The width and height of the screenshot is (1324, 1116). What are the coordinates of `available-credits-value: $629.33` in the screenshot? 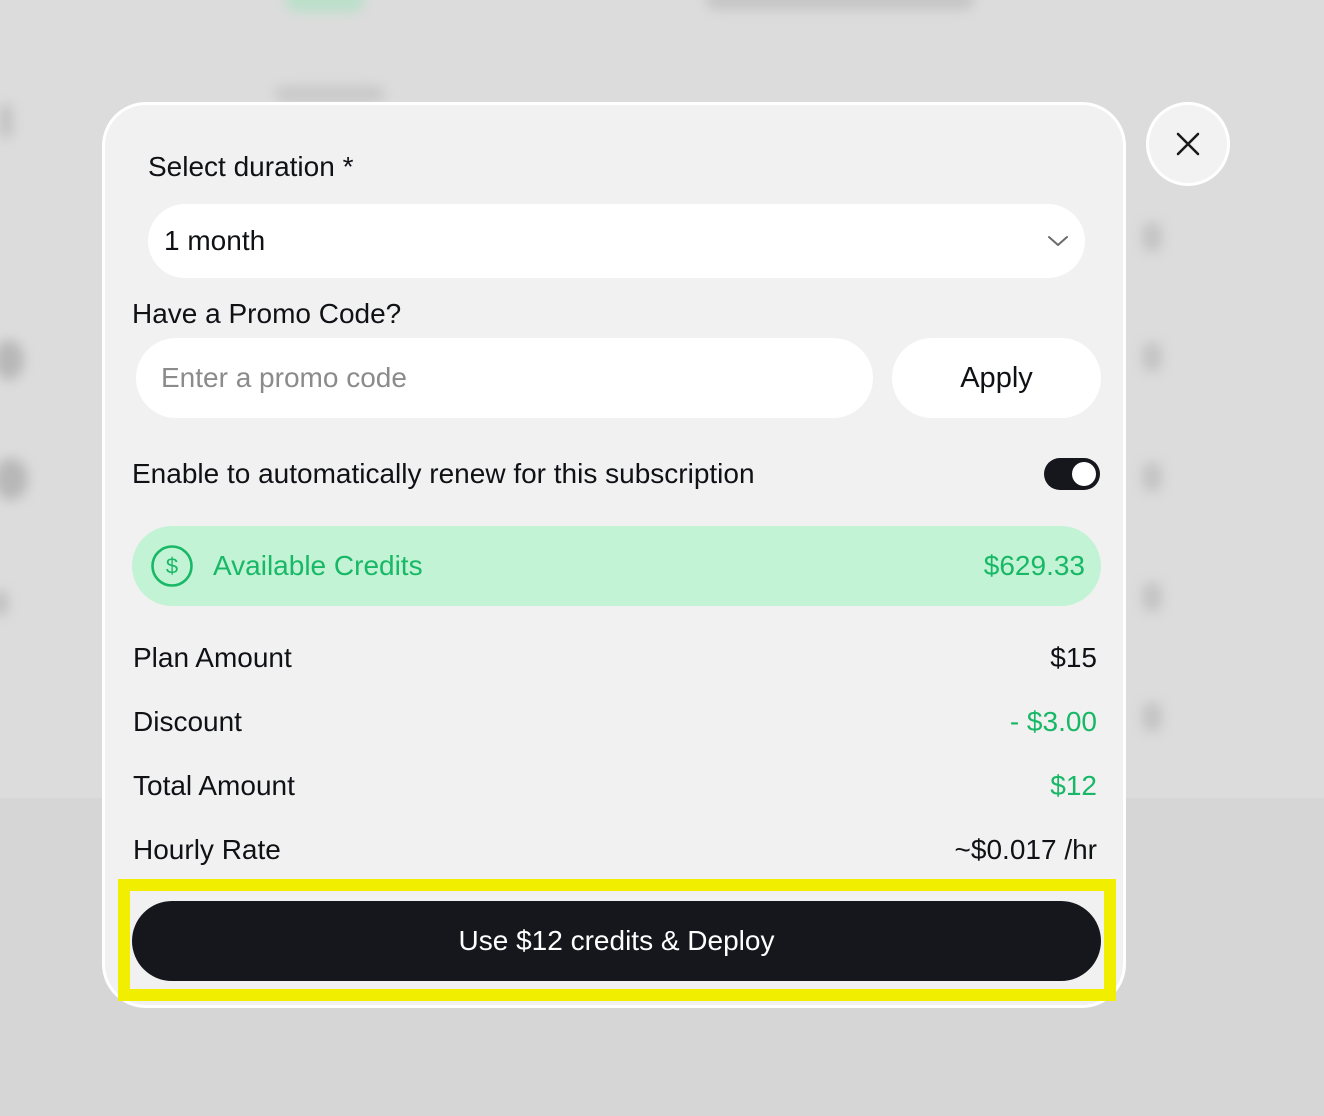 It's located at (1034, 565).